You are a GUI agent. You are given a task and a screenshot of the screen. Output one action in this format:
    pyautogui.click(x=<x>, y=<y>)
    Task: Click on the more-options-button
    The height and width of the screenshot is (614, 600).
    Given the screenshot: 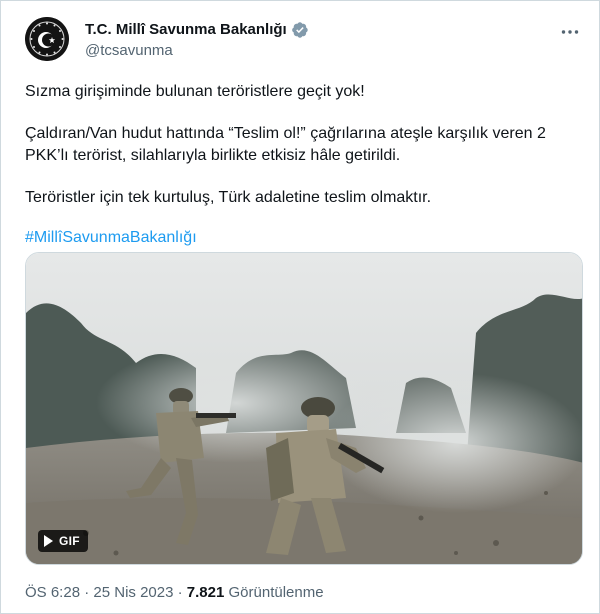 What is the action you would take?
    pyautogui.click(x=570, y=32)
    